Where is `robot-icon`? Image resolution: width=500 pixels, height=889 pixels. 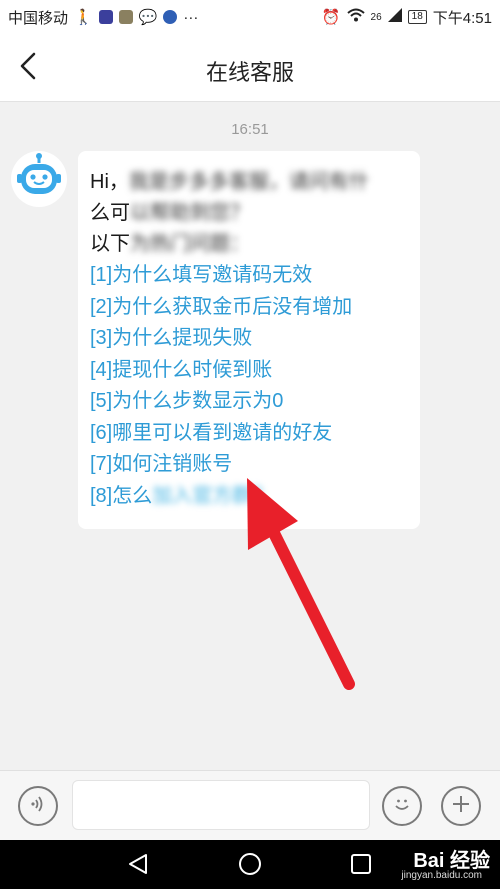 robot-icon is located at coordinates (39, 179).